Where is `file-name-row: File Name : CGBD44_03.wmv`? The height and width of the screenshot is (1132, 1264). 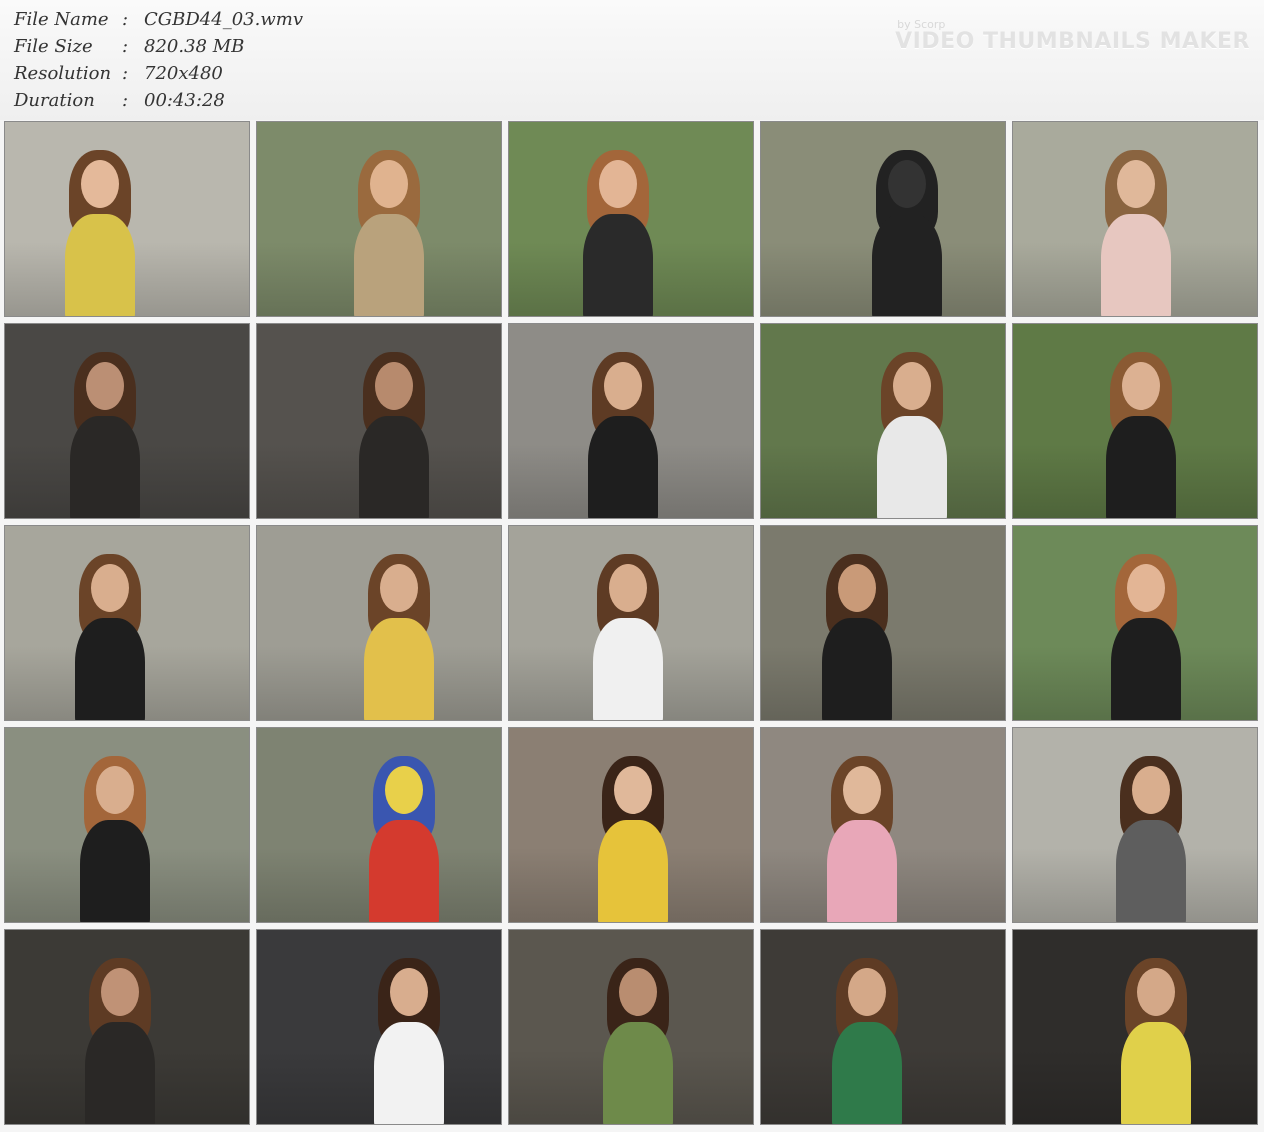
file-name-row: File Name : CGBD44_03.wmv is located at coordinates (158, 19).